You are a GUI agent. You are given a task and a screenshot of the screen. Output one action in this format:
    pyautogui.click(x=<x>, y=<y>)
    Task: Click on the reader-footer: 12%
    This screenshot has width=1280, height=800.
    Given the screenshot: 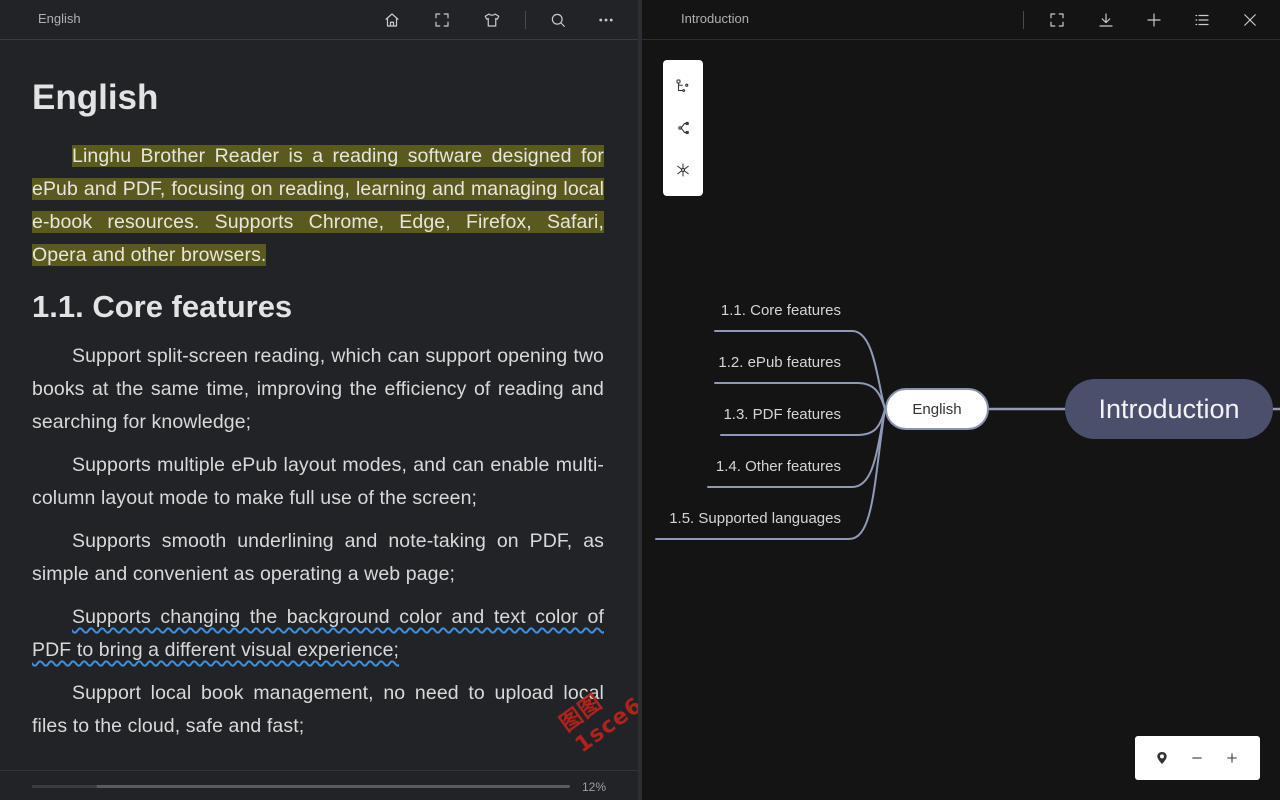 What is the action you would take?
    pyautogui.click(x=319, y=785)
    